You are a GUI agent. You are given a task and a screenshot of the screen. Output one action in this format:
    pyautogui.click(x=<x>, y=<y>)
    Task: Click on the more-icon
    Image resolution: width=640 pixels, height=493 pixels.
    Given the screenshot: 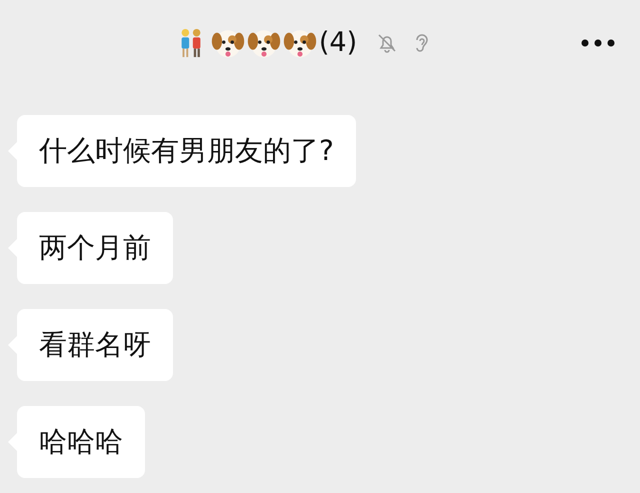 What is the action you would take?
    pyautogui.click(x=598, y=43)
    